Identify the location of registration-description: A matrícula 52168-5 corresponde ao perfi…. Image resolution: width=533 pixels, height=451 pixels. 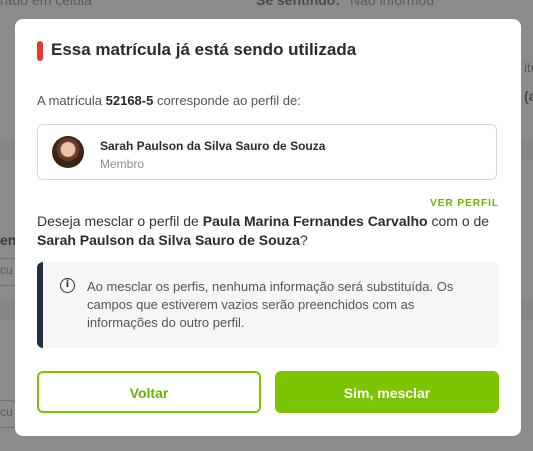
(169, 100).